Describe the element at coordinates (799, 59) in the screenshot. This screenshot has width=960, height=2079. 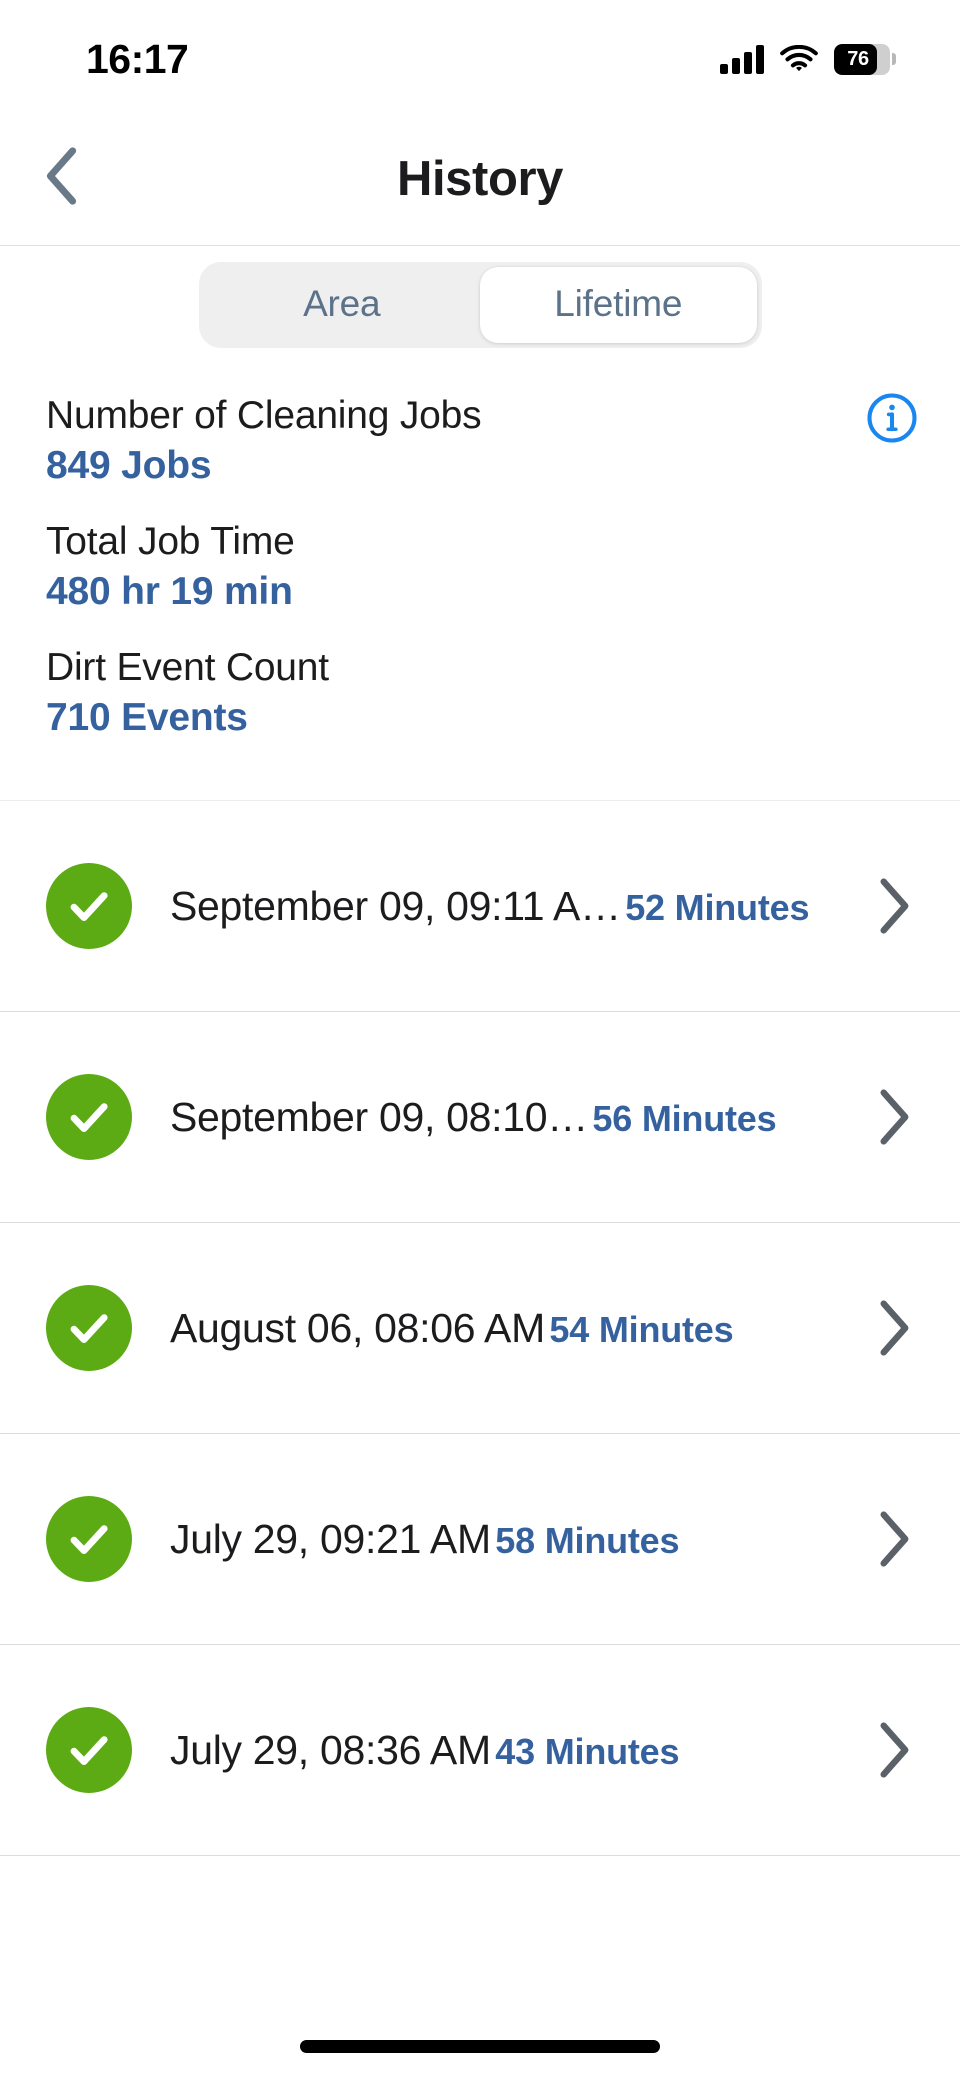
I see `wifi-icon` at that location.